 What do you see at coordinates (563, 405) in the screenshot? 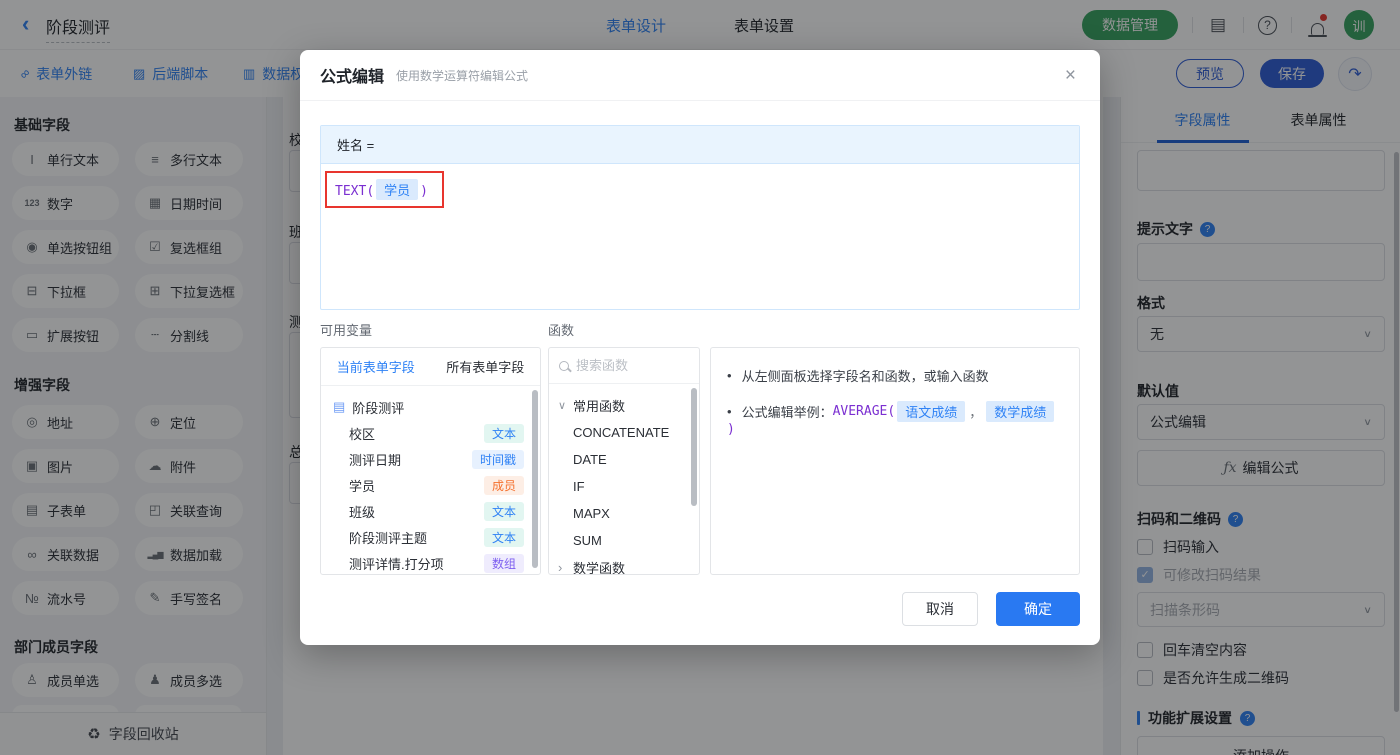
I see `chevron-down-icon` at bounding box center [563, 405].